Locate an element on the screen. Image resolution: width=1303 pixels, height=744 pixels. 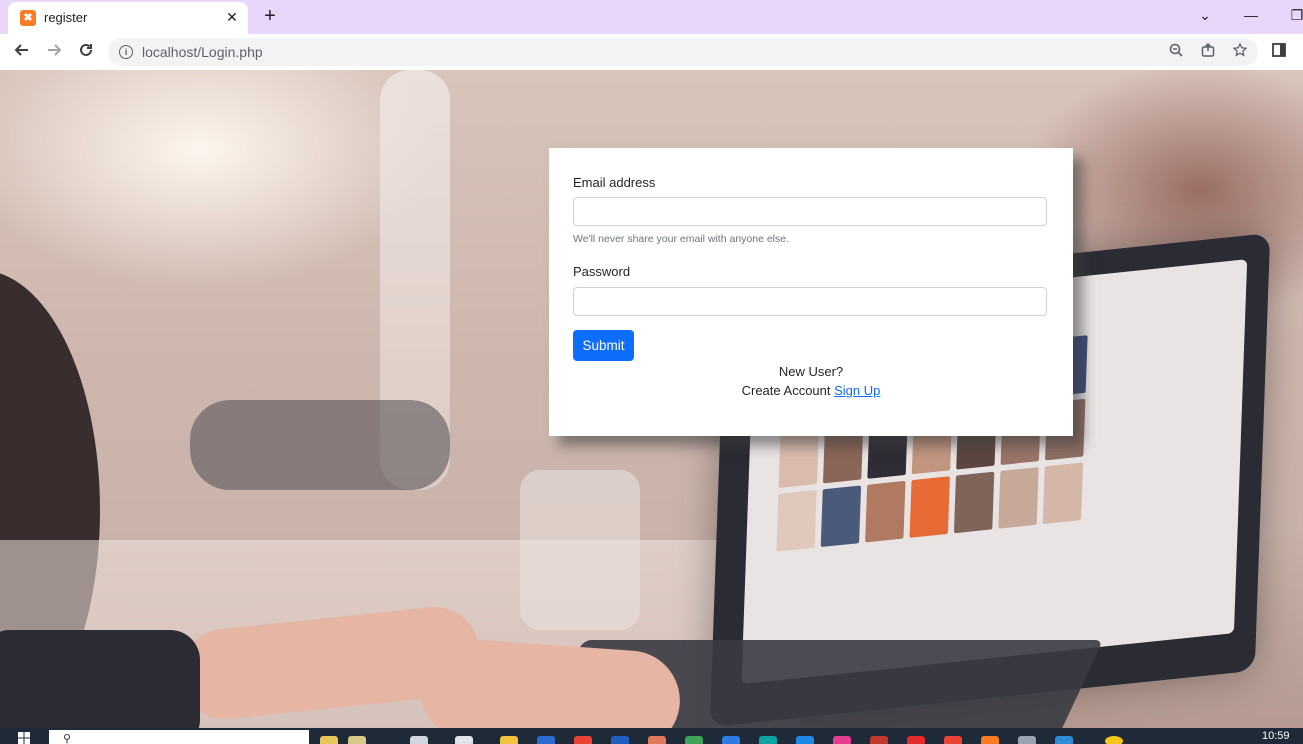
back-icon is located at coordinates (22, 52).